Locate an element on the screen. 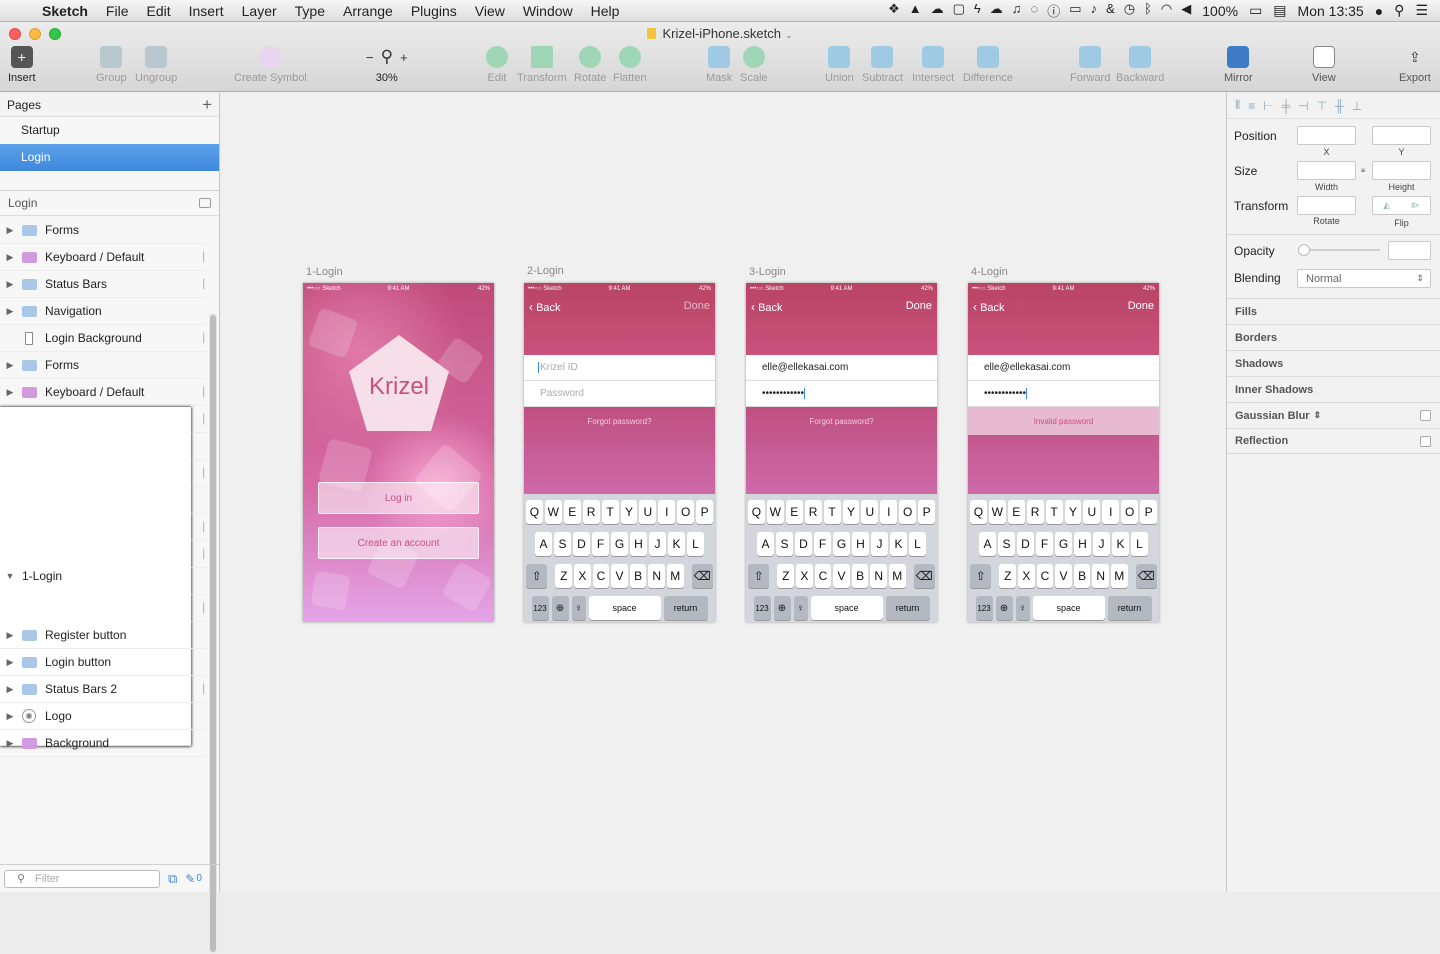 Image resolution: width=1440 pixels, height=954 pixels. copy-icon: ⧉ is located at coordinates (172, 879).